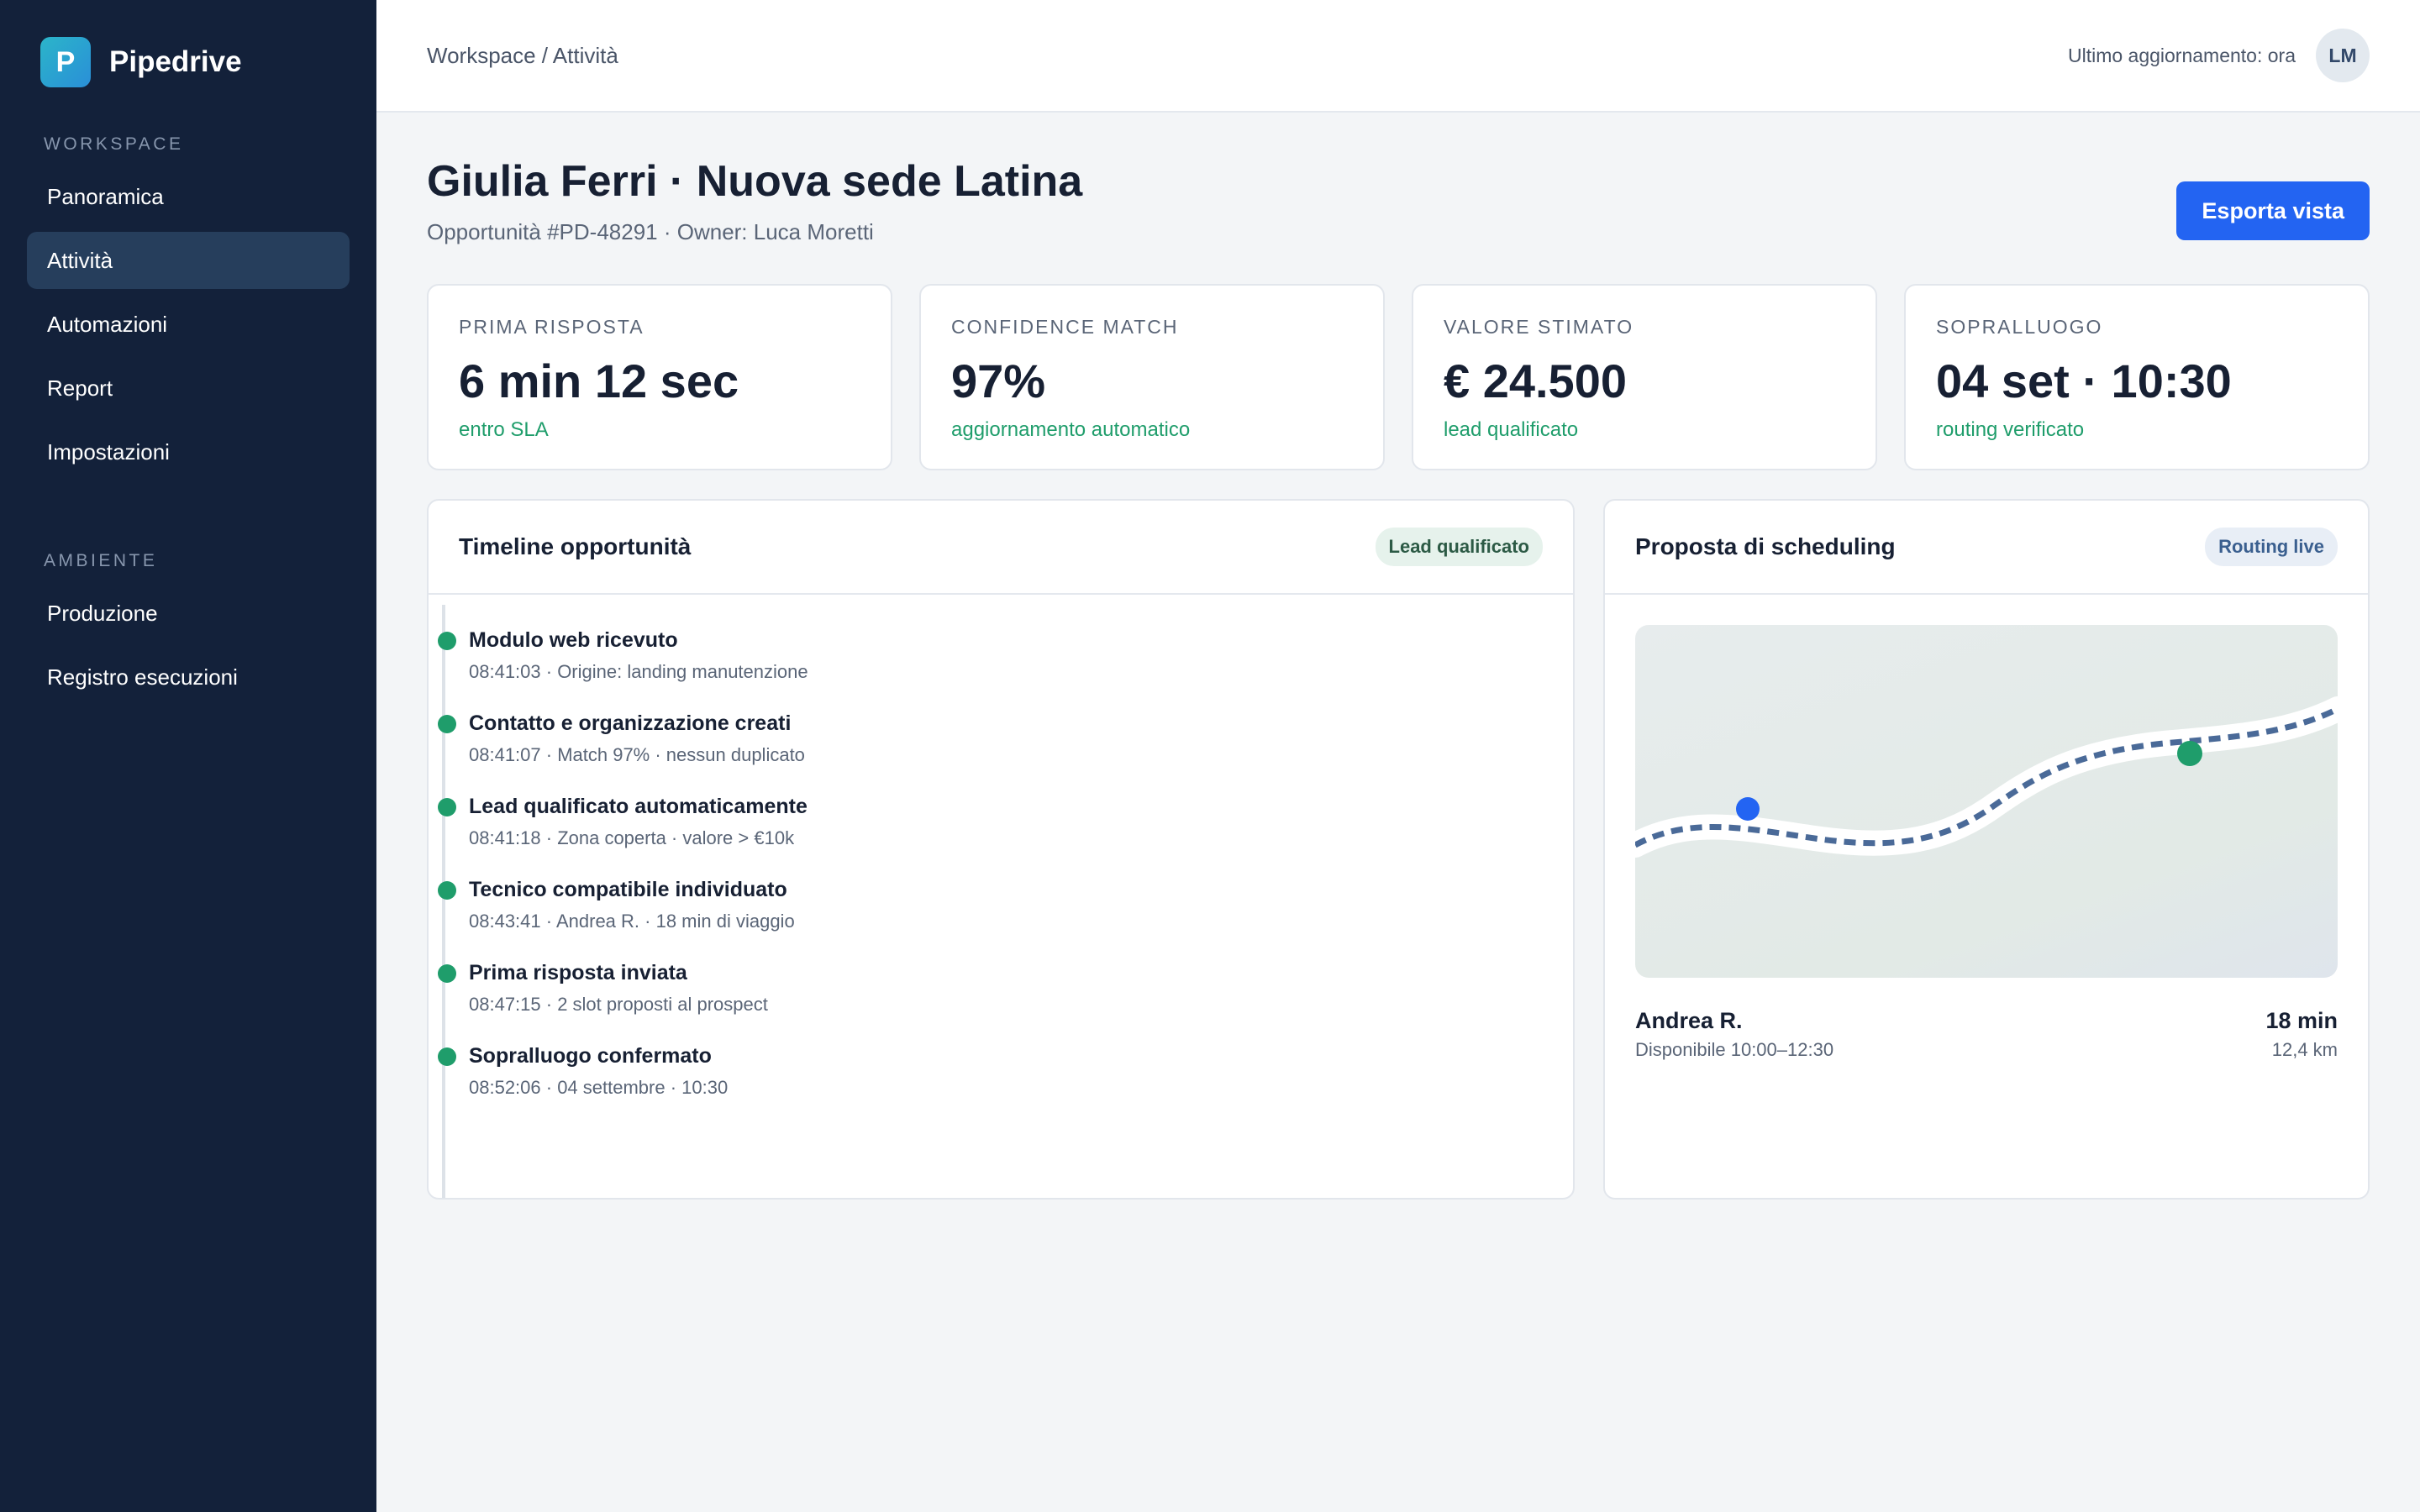 This screenshot has width=2420, height=1512. What do you see at coordinates (188, 196) in the screenshot?
I see `sidebar-item-panoramica: Panoramica` at bounding box center [188, 196].